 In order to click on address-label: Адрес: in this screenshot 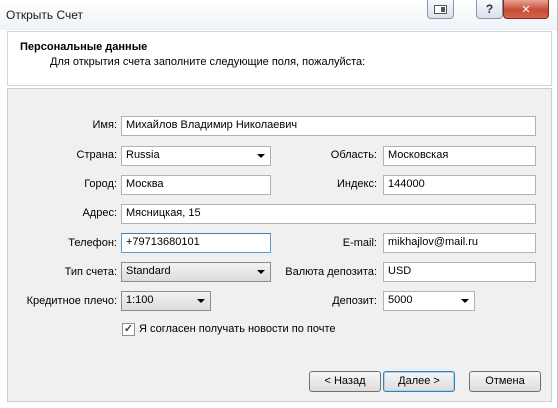, I will do `click(99, 213)`.